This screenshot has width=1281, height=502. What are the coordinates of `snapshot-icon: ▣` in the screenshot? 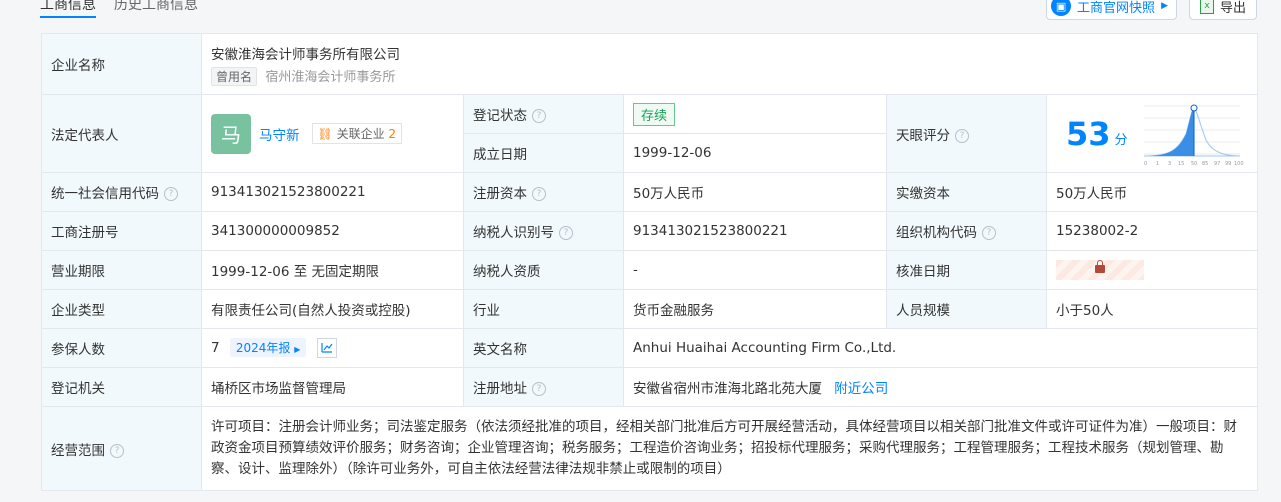 It's located at (1061, 8).